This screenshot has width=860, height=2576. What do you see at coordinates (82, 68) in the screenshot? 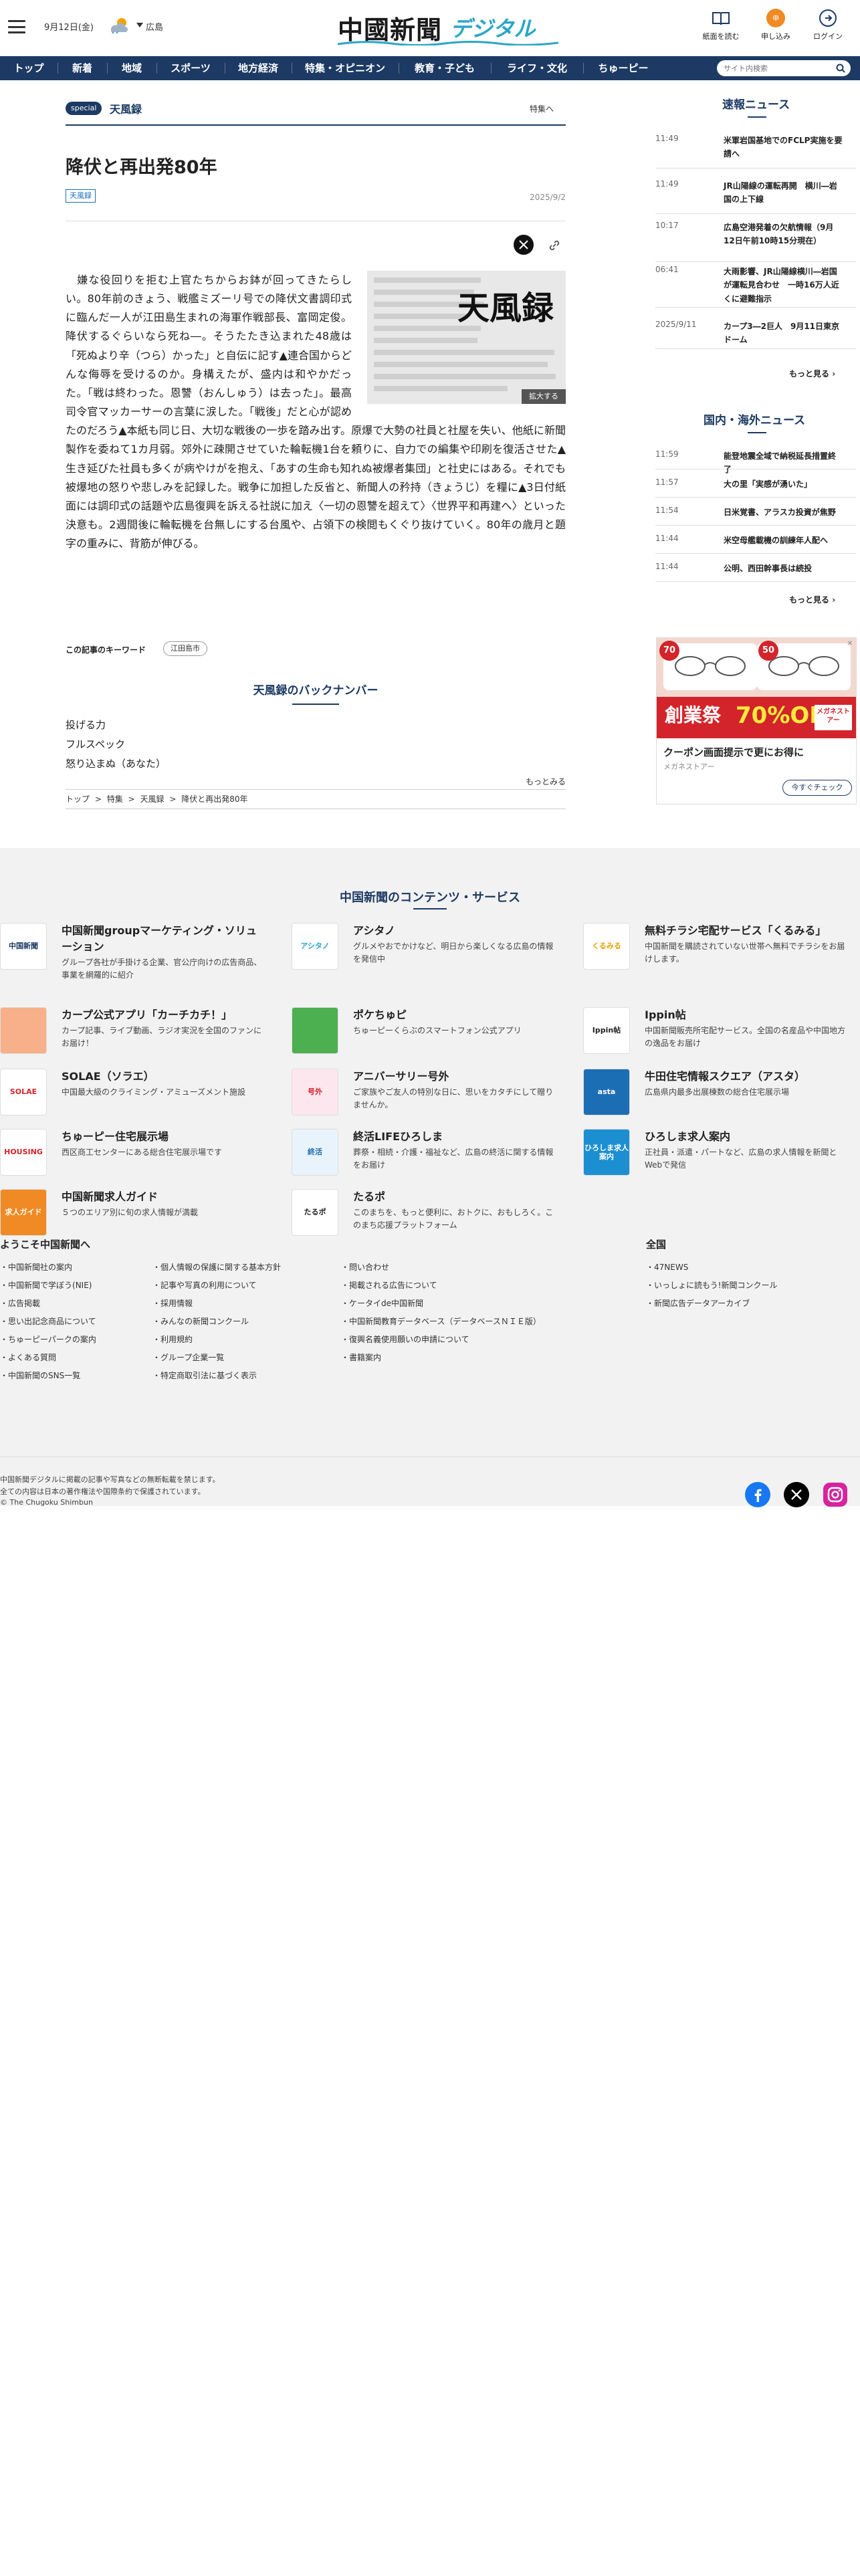
I see `nav-item-new: 新着` at bounding box center [82, 68].